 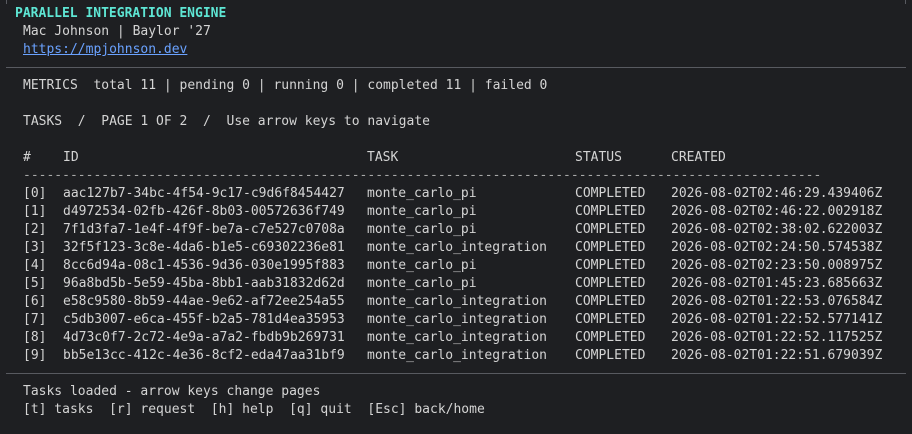 What do you see at coordinates (698, 157) in the screenshot?
I see `column-header-created: CREATED` at bounding box center [698, 157].